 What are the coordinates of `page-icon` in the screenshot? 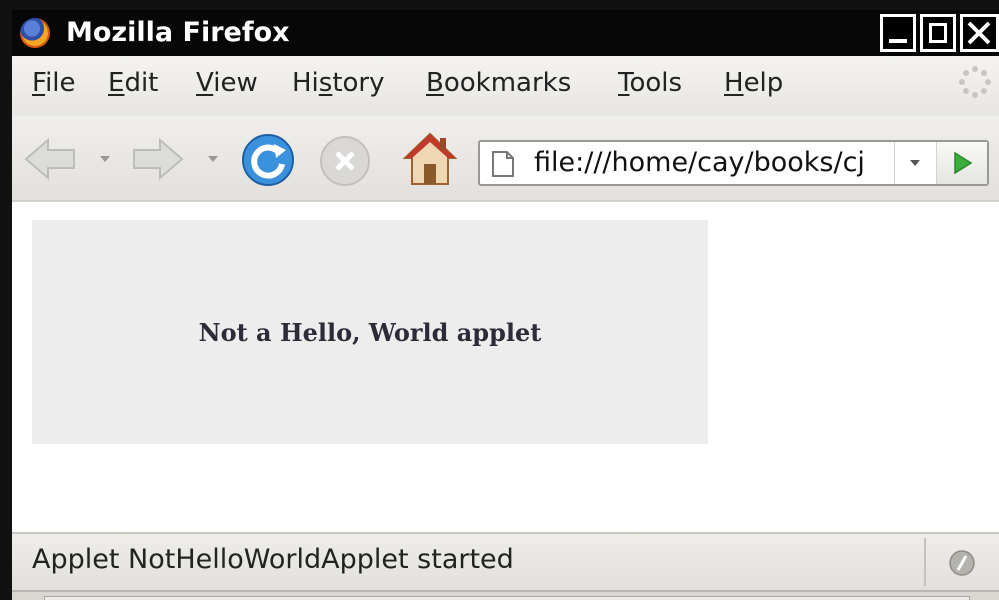 It's located at (503, 164).